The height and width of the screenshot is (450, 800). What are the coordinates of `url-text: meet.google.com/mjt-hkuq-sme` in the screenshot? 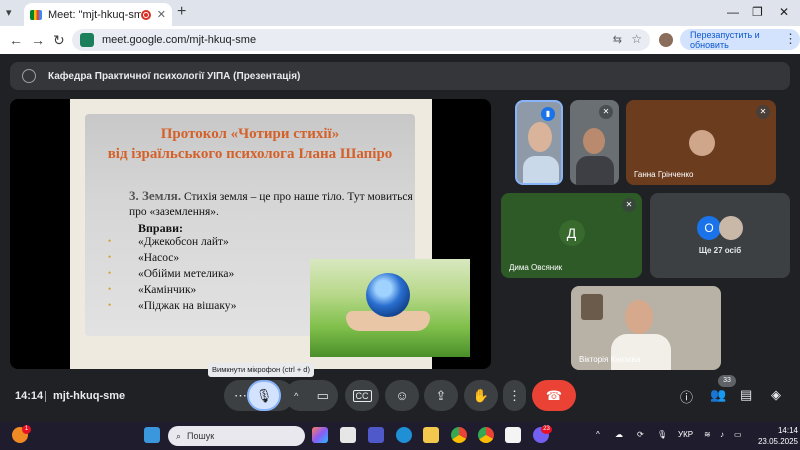 It's located at (179, 40).